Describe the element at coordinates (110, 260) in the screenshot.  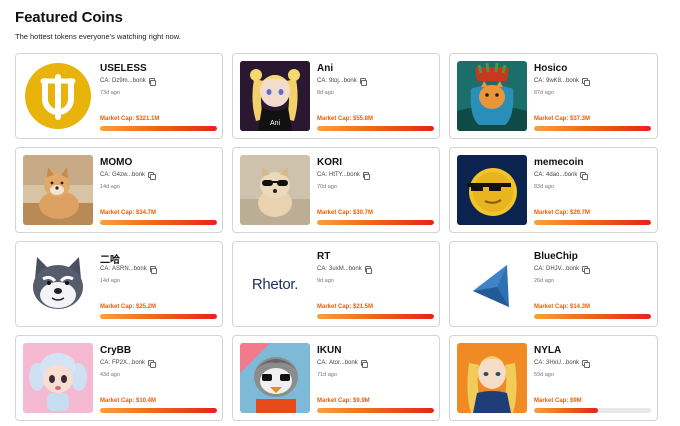
I see `coin-name: 二哈` at that location.